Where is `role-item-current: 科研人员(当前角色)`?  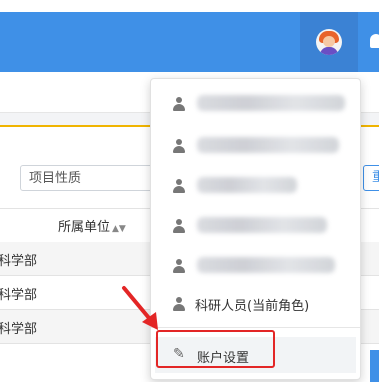
role-item-current: 科研人员(当前角色) is located at coordinates (255, 303).